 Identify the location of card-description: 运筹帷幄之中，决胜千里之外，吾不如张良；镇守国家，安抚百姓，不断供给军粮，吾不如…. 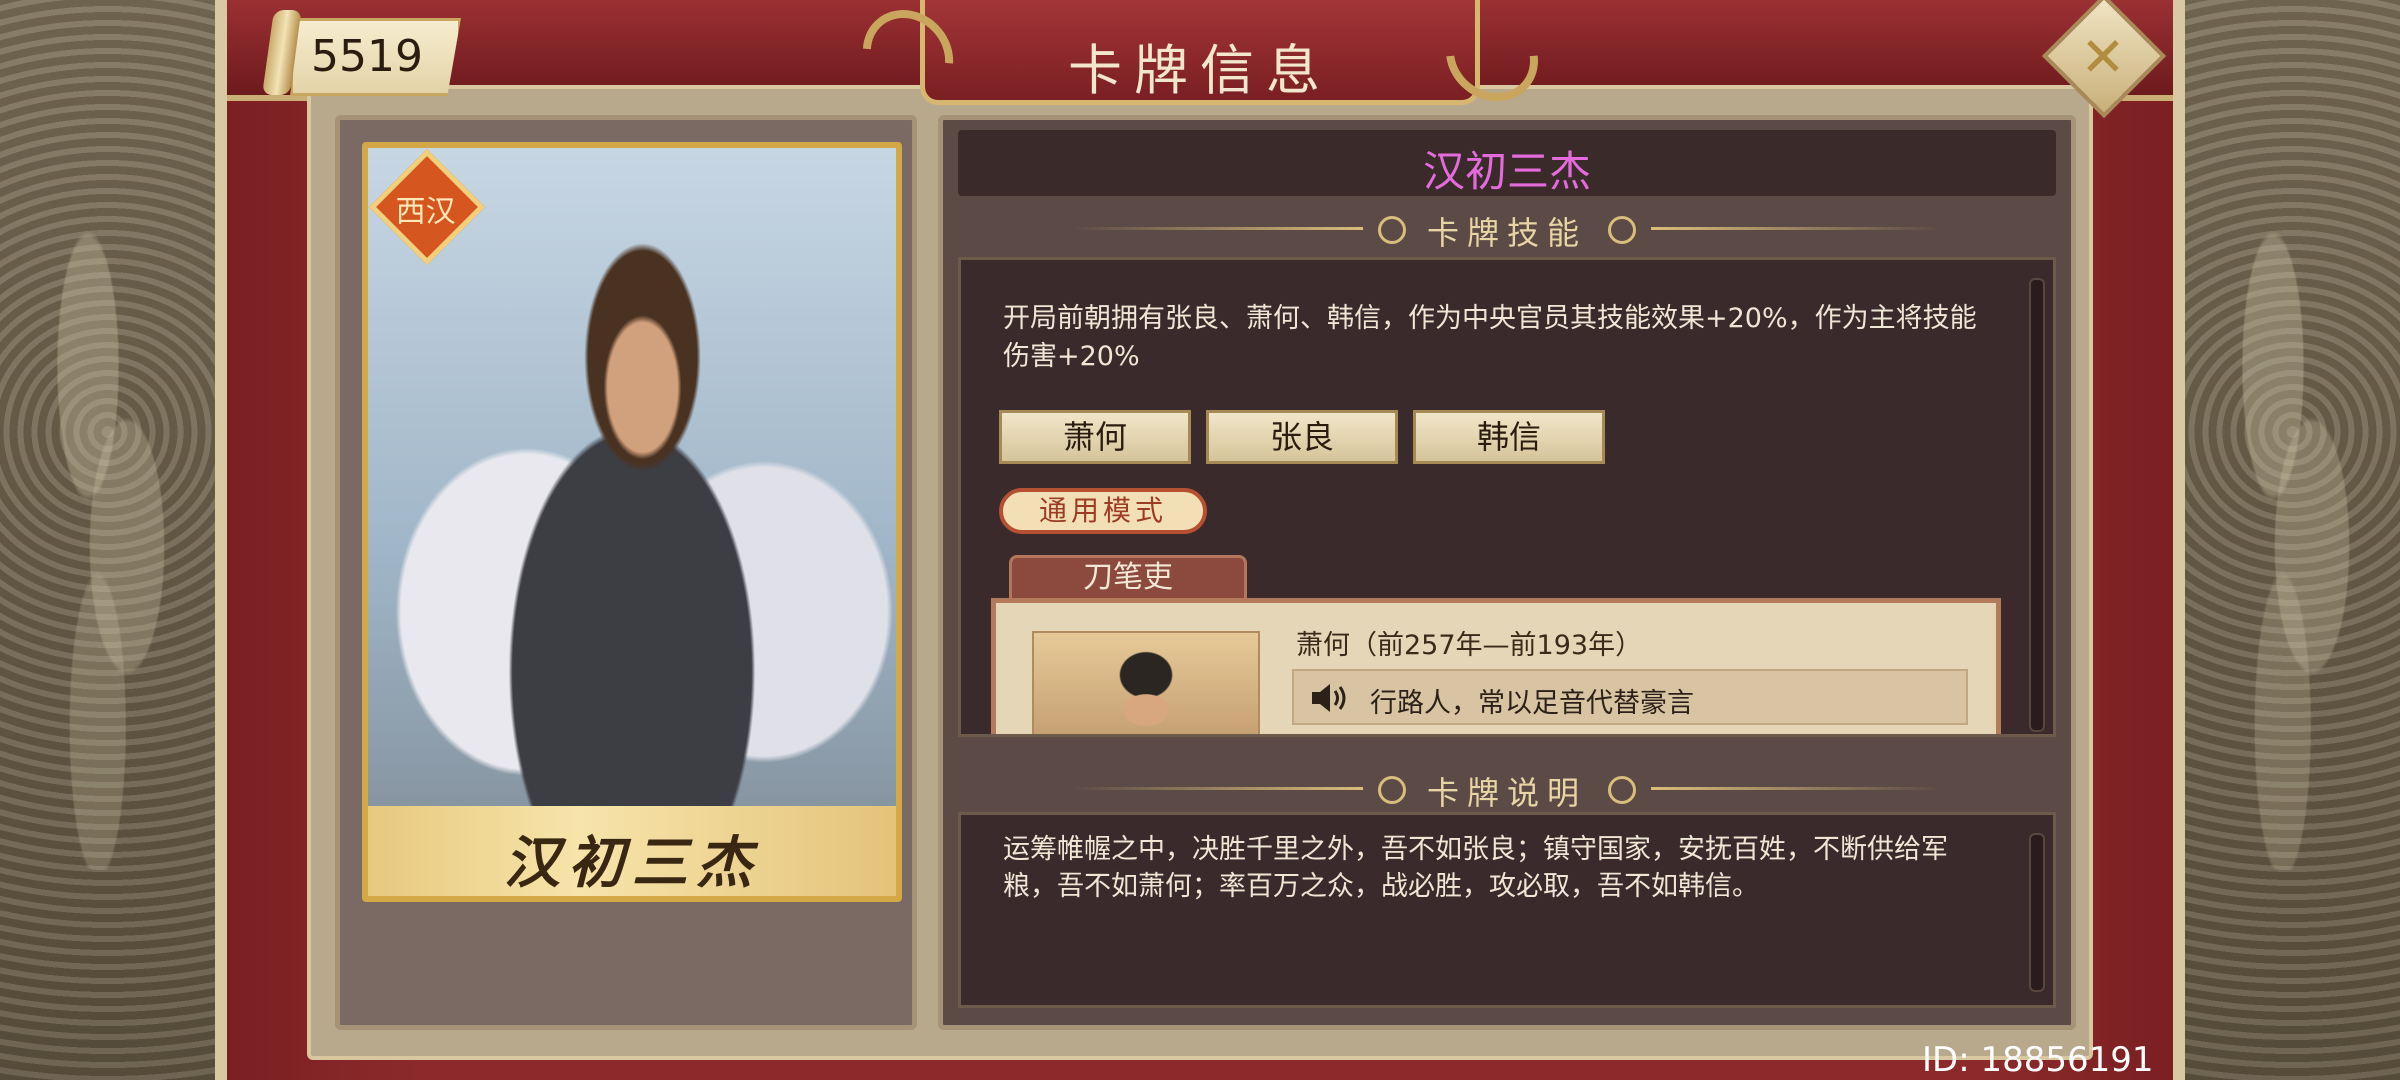
(1475, 868).